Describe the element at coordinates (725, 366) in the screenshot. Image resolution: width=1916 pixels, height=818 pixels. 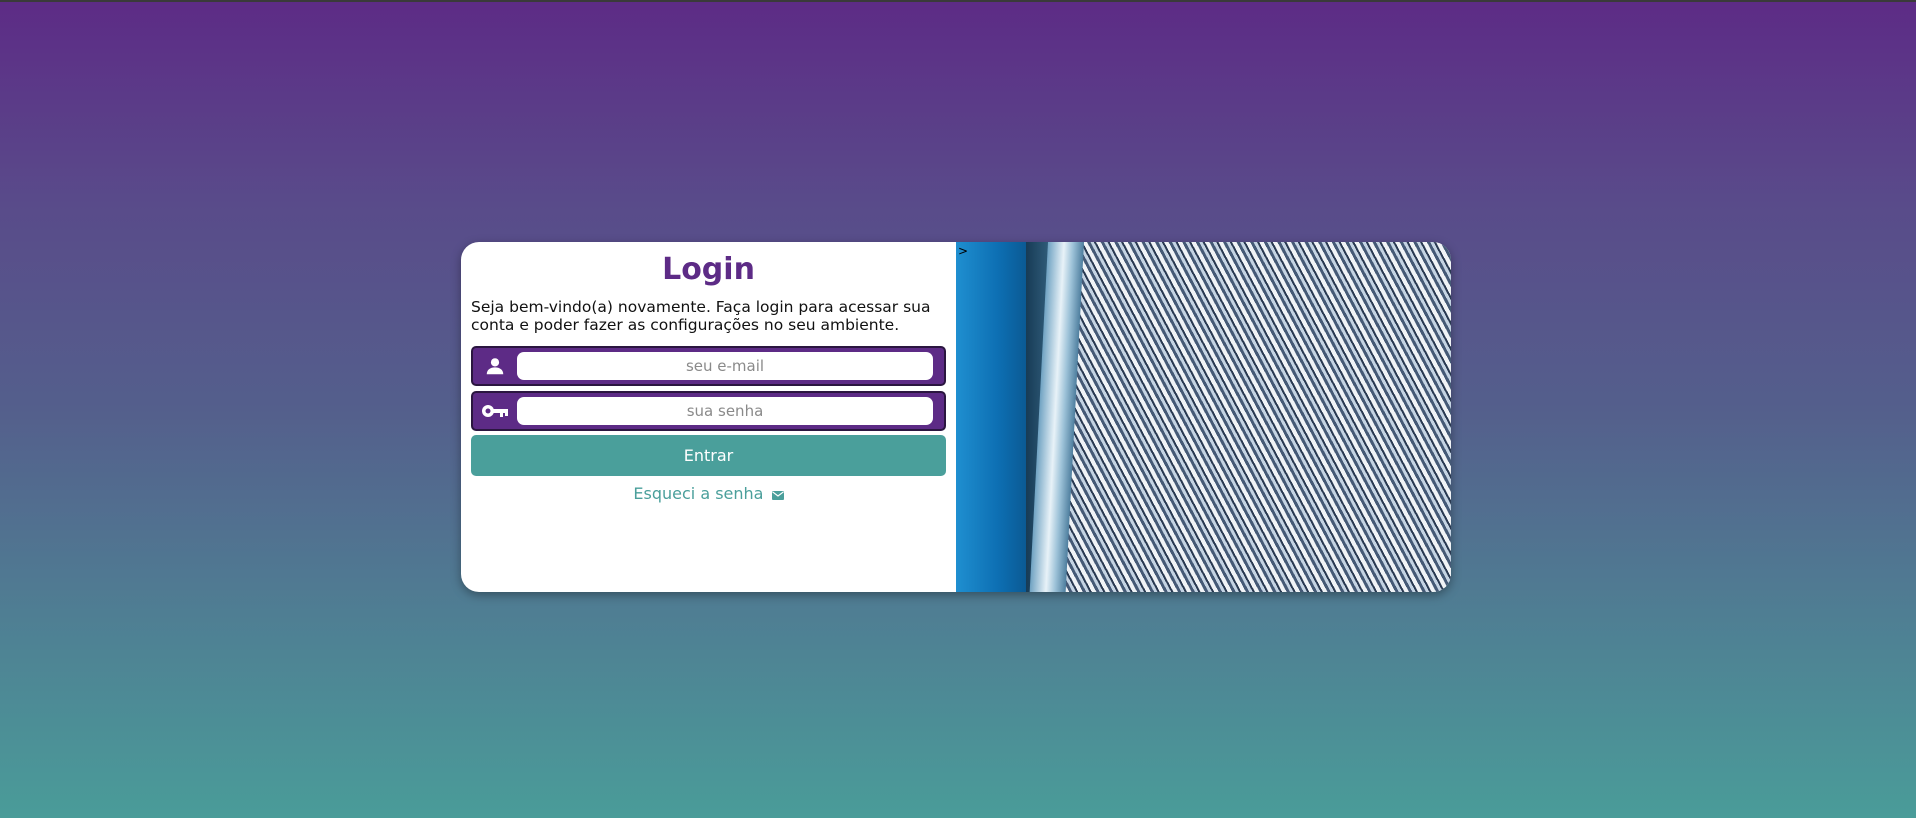
I see `email-input` at that location.